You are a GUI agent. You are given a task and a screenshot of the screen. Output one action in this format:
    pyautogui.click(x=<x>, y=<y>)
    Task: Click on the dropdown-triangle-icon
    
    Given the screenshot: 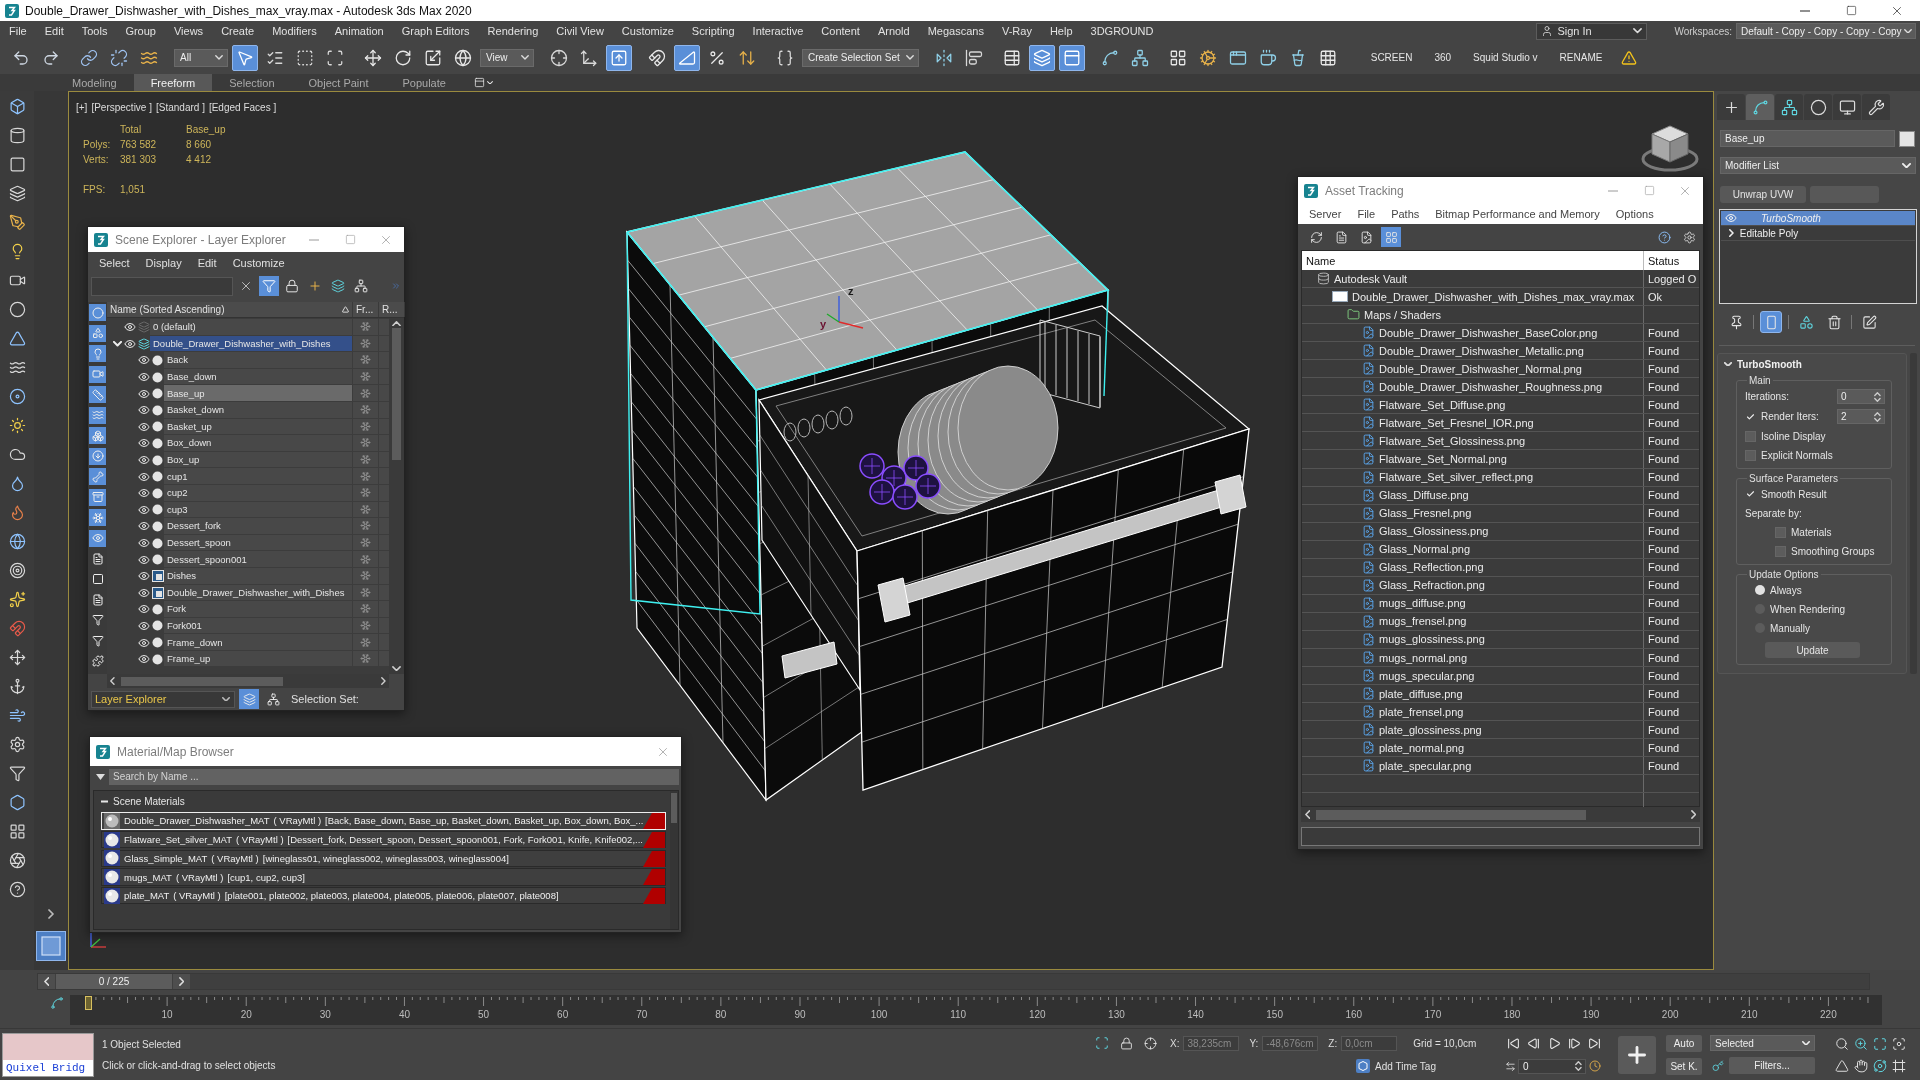 What is the action you would take?
    pyautogui.click(x=100, y=776)
    